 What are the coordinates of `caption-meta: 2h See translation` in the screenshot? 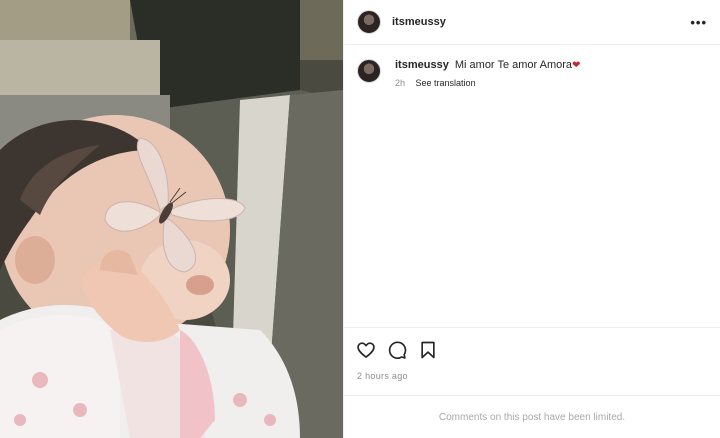 It's located at (487, 83).